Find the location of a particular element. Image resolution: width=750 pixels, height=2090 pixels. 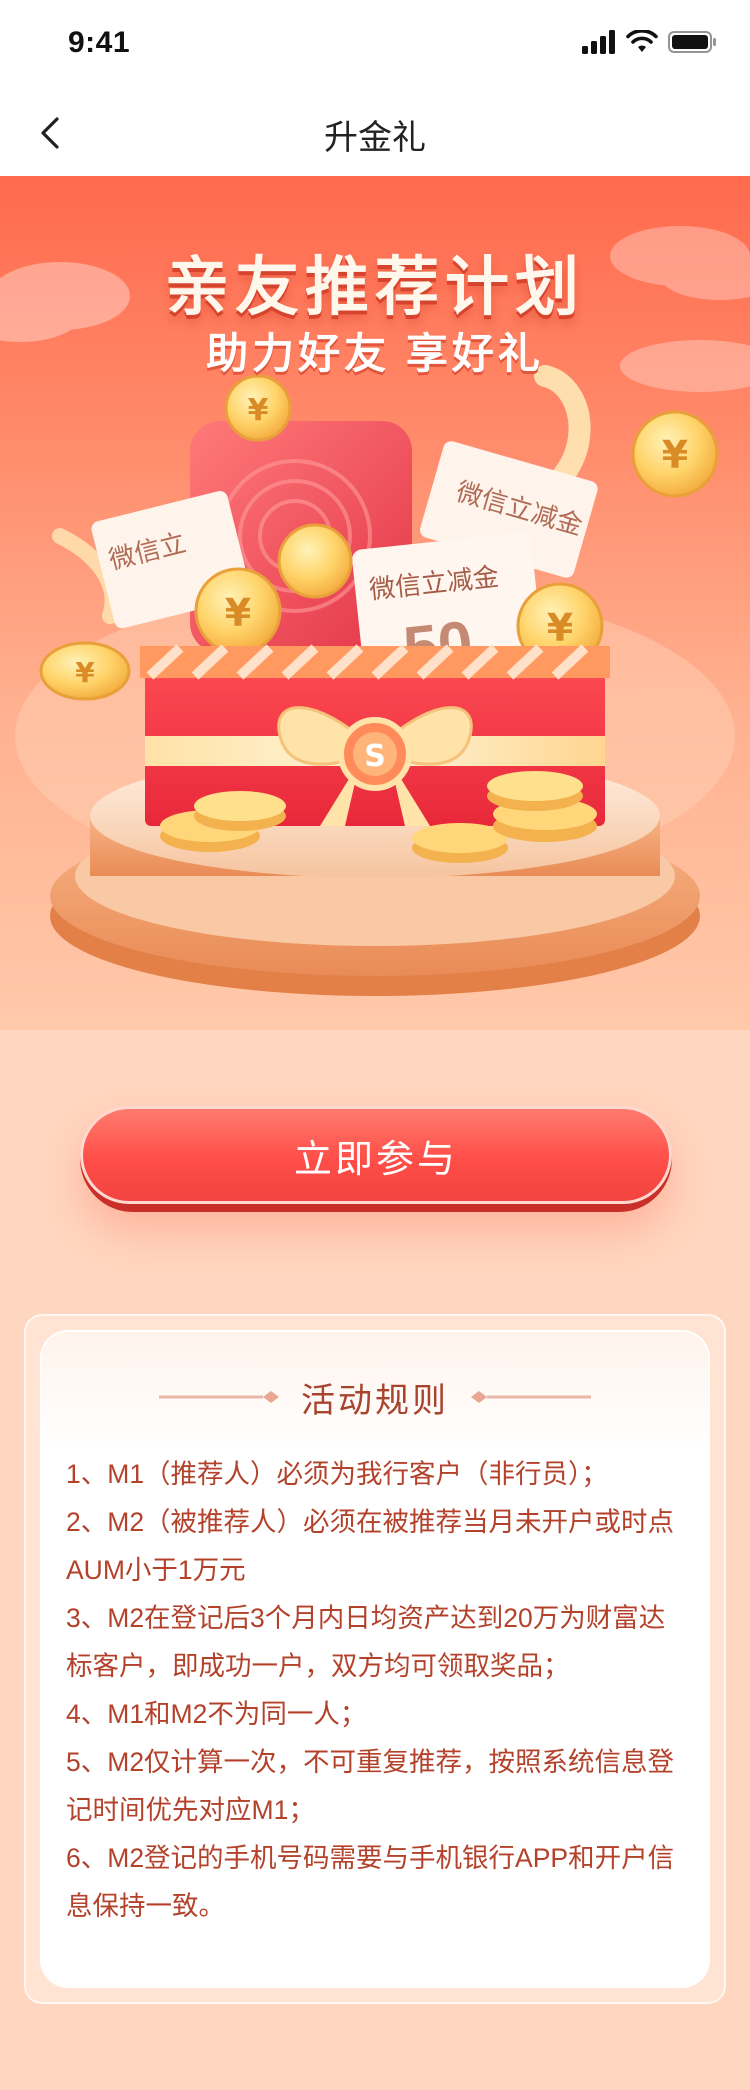

decor-line-left-icon is located at coordinates (219, 1397).